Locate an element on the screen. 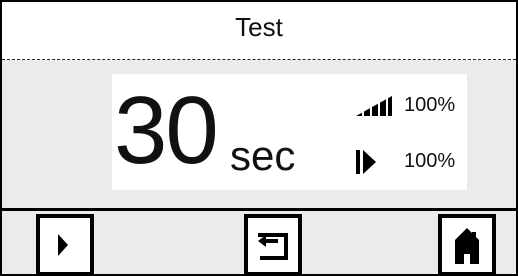 The image size is (518, 276). play-icon is located at coordinates (63, 245).